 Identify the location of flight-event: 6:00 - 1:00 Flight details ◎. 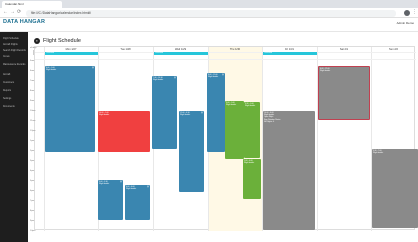
(70, 109).